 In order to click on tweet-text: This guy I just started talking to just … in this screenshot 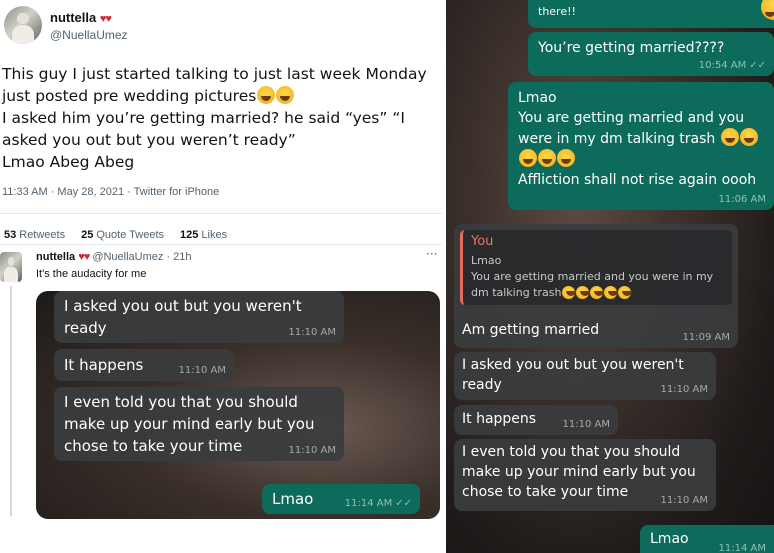, I will do `click(214, 118)`.